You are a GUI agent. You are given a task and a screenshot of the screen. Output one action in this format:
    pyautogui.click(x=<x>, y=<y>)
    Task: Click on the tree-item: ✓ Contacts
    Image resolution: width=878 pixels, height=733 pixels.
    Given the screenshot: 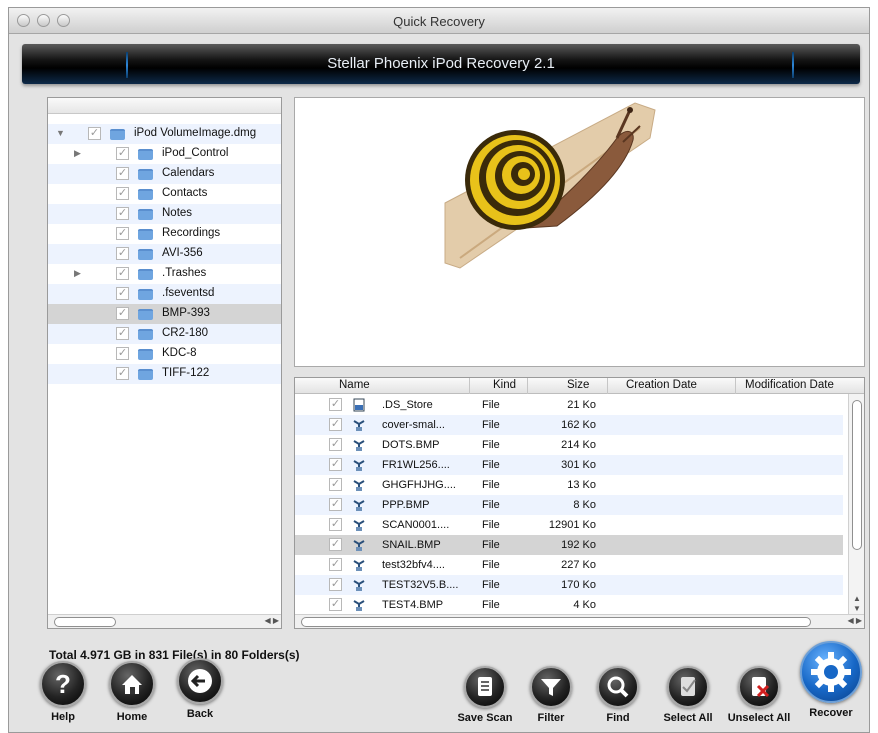 What is the action you would take?
    pyautogui.click(x=164, y=194)
    